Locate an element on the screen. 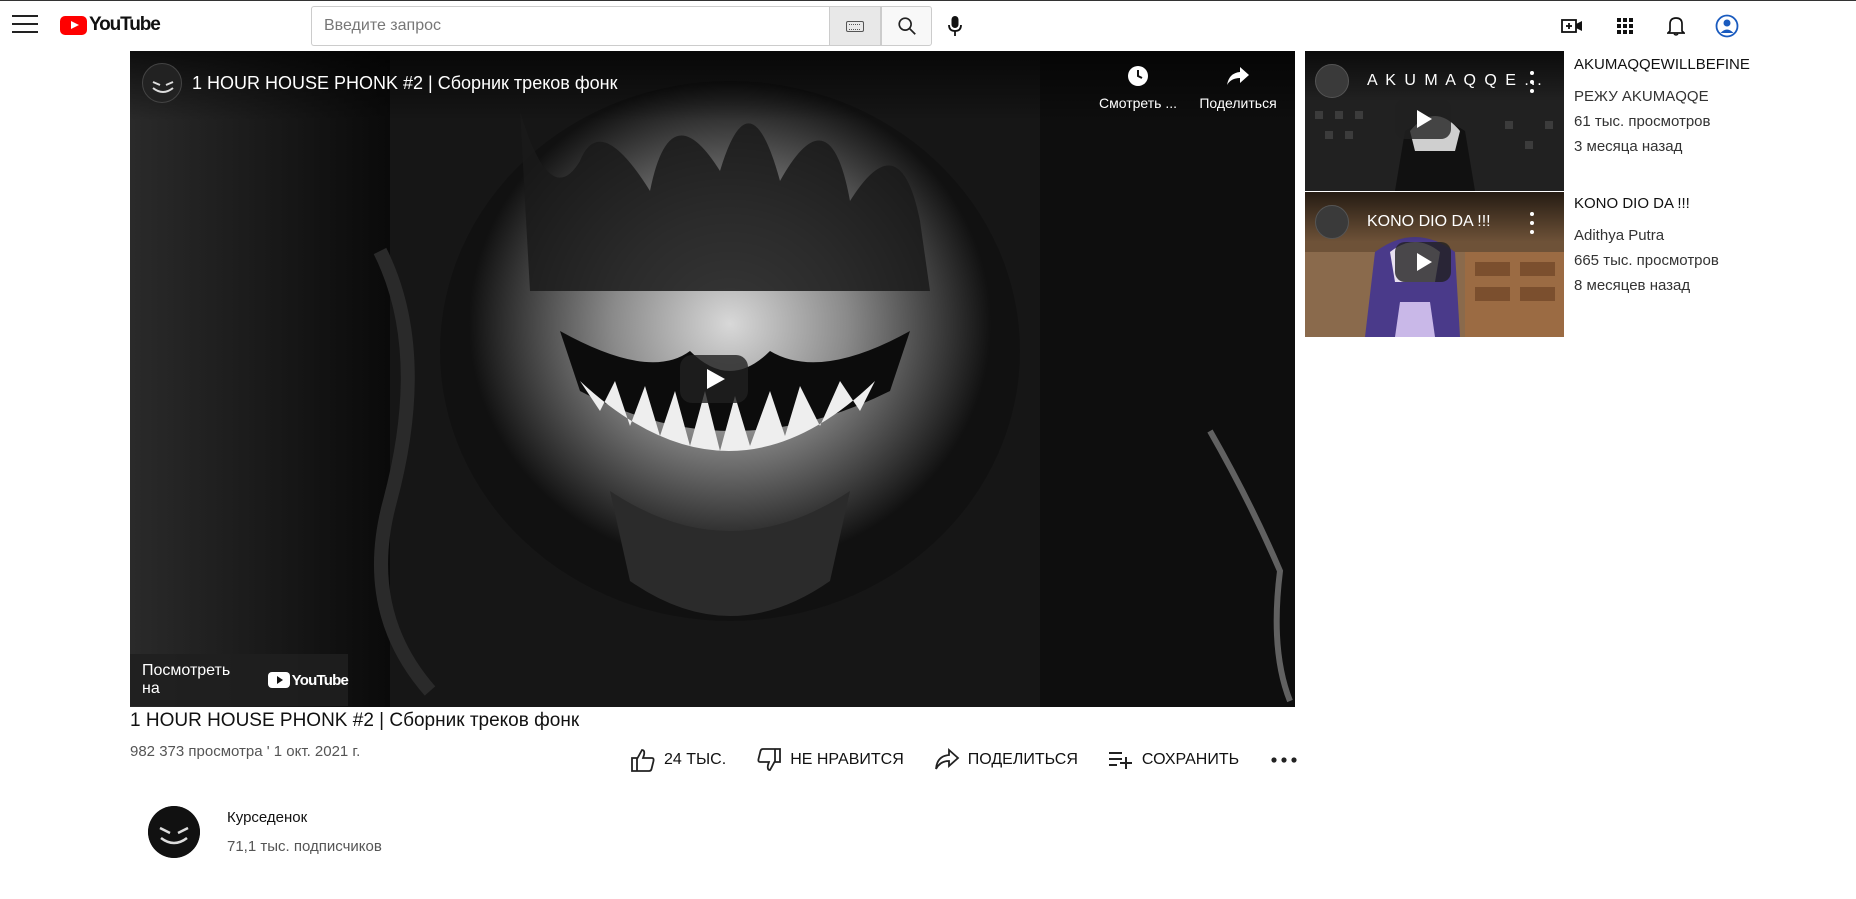  dislike-button: НЕ НРАВИТСЯ is located at coordinates (830, 760).